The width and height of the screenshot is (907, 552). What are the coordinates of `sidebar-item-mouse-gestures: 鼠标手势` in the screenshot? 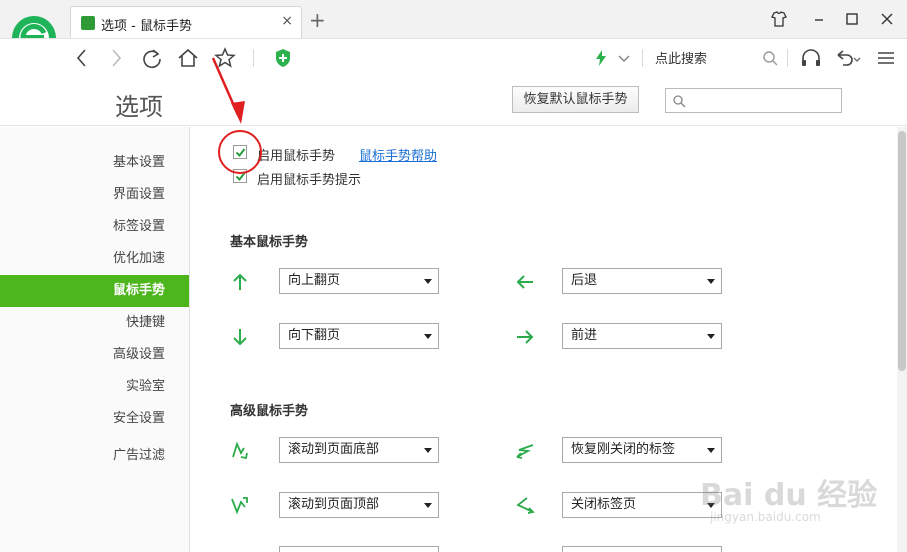 It's located at (94, 291).